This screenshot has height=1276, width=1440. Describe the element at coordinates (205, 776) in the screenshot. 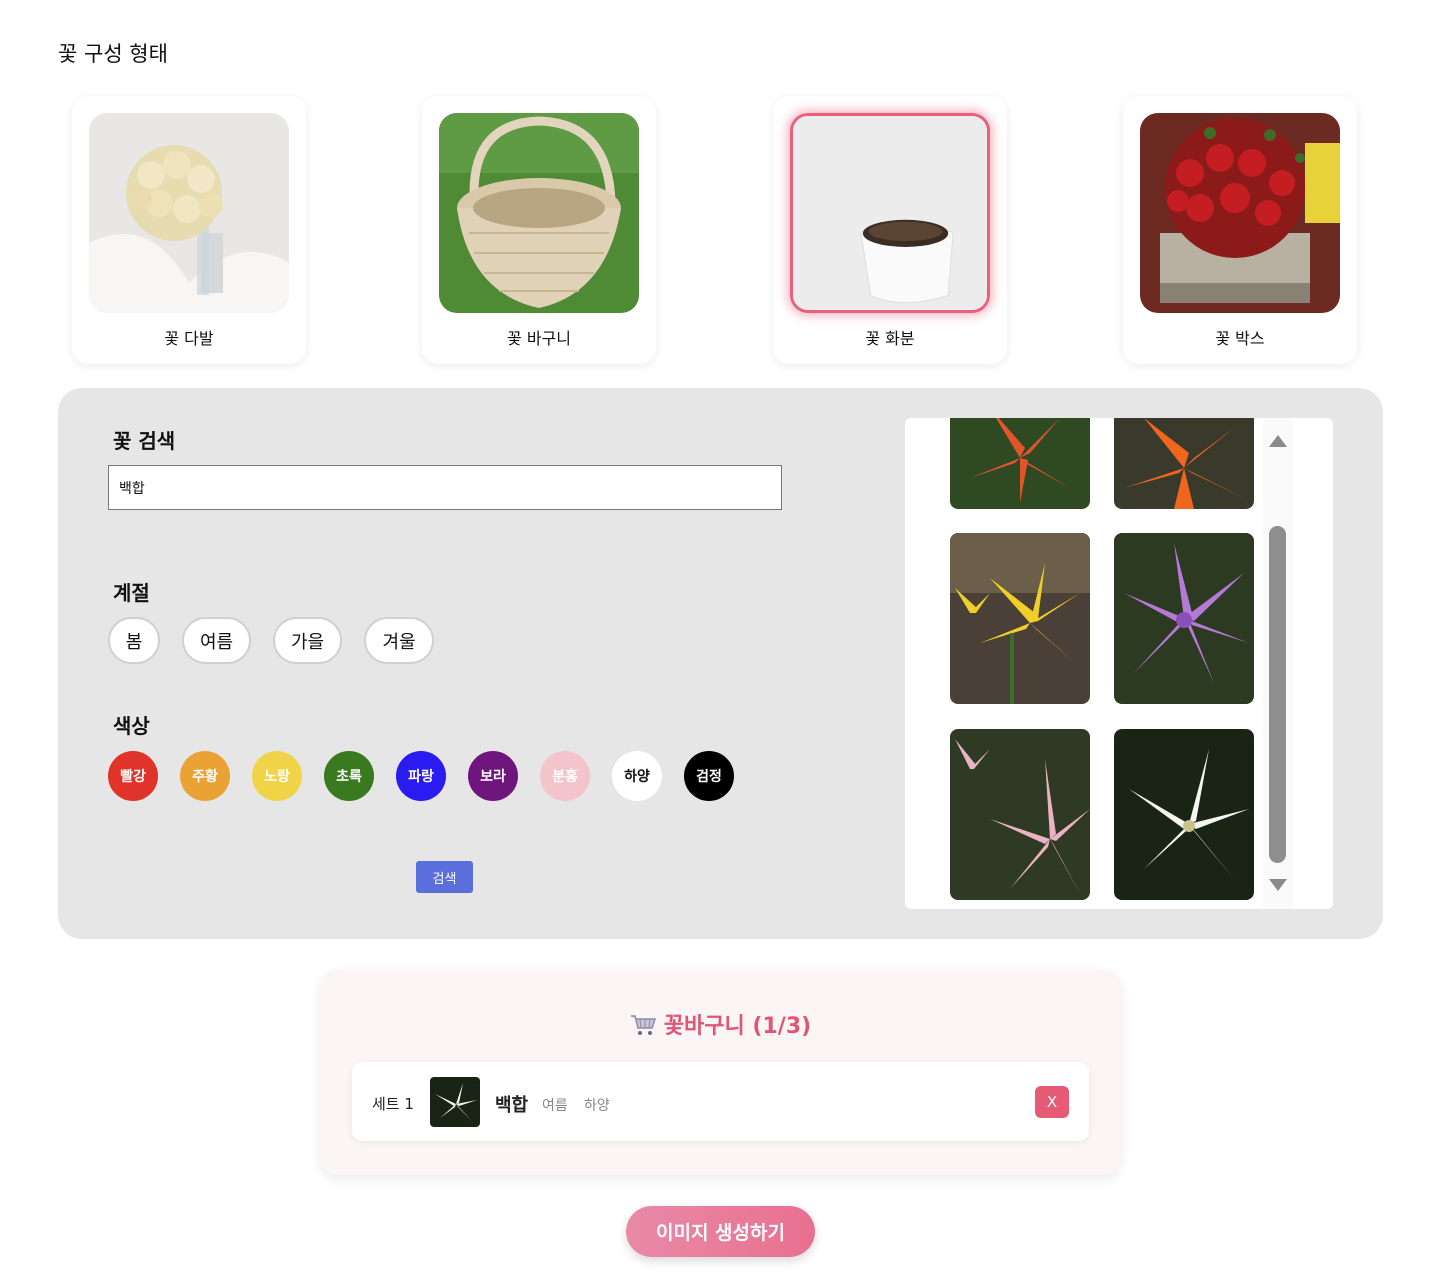

I see `color-chip-1: 주황` at that location.